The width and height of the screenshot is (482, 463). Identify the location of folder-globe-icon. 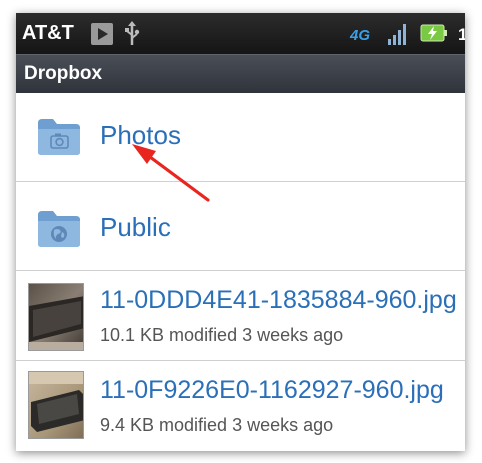
(59, 230).